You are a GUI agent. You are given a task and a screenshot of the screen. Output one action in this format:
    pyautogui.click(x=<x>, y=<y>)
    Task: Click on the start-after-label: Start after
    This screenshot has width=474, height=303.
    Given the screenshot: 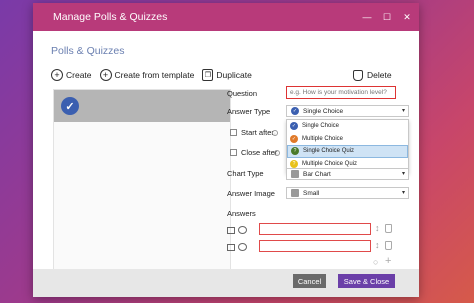 What is the action you would take?
    pyautogui.click(x=257, y=132)
    